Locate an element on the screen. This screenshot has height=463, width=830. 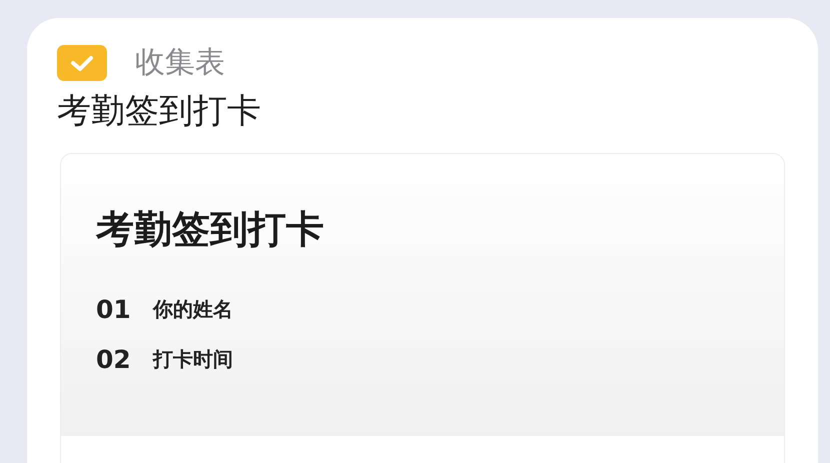
preview-title: 考勤签到打卡 is located at coordinates (210, 229).